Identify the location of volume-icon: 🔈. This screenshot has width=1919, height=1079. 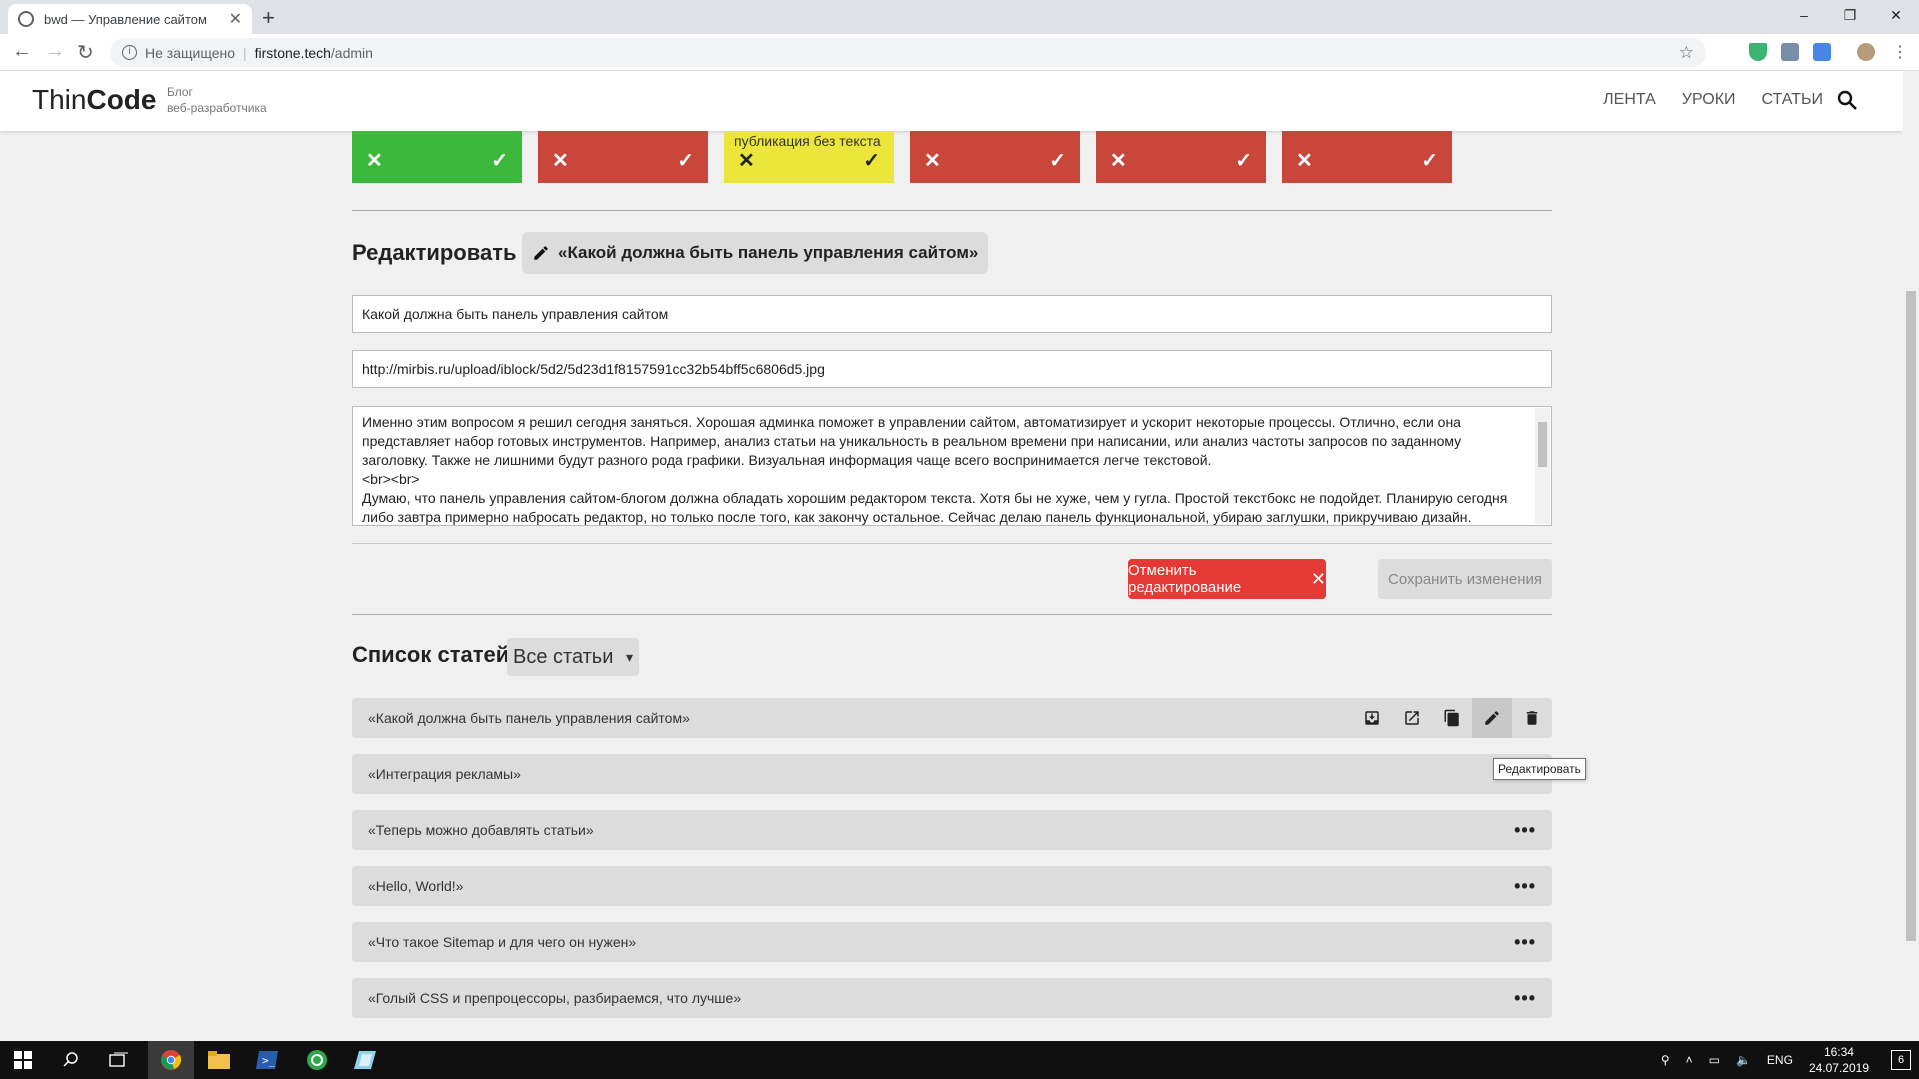
(1743, 1060).